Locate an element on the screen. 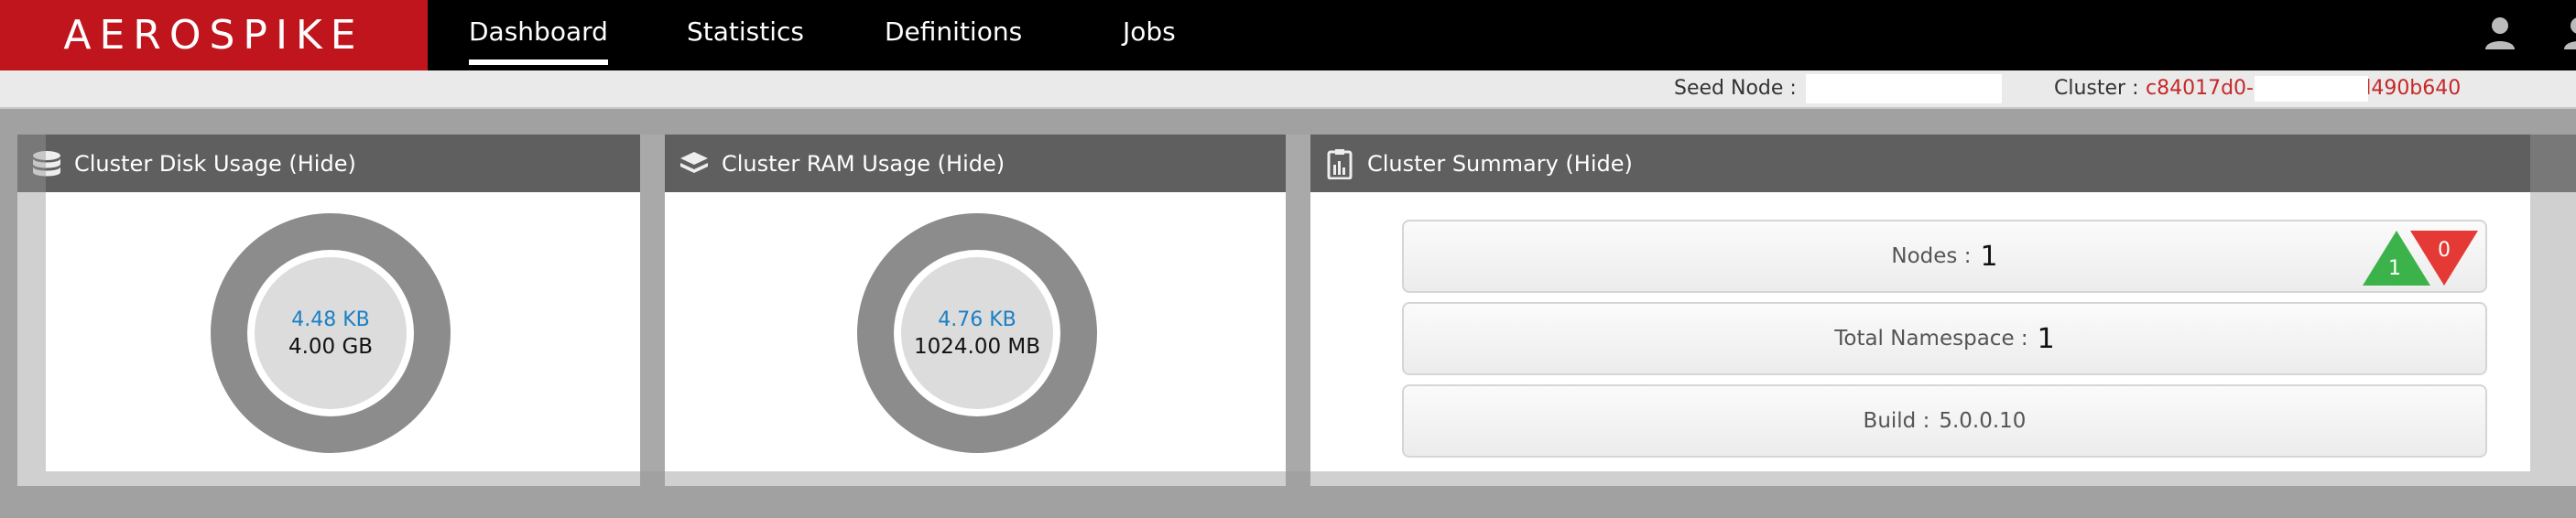  ram-used-value: 4.76 KB is located at coordinates (977, 319).